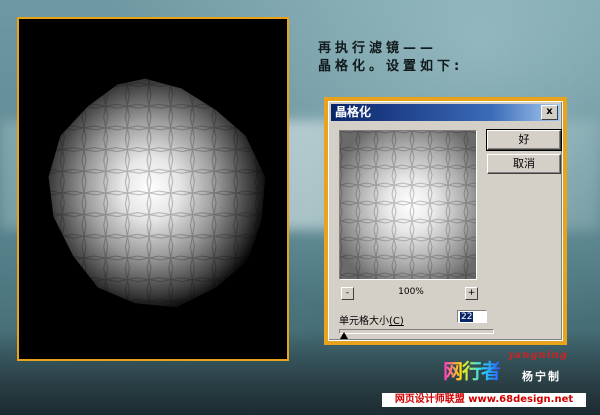  What do you see at coordinates (538, 355) in the screenshot?
I see `author-signature-en: yangning` at bounding box center [538, 355].